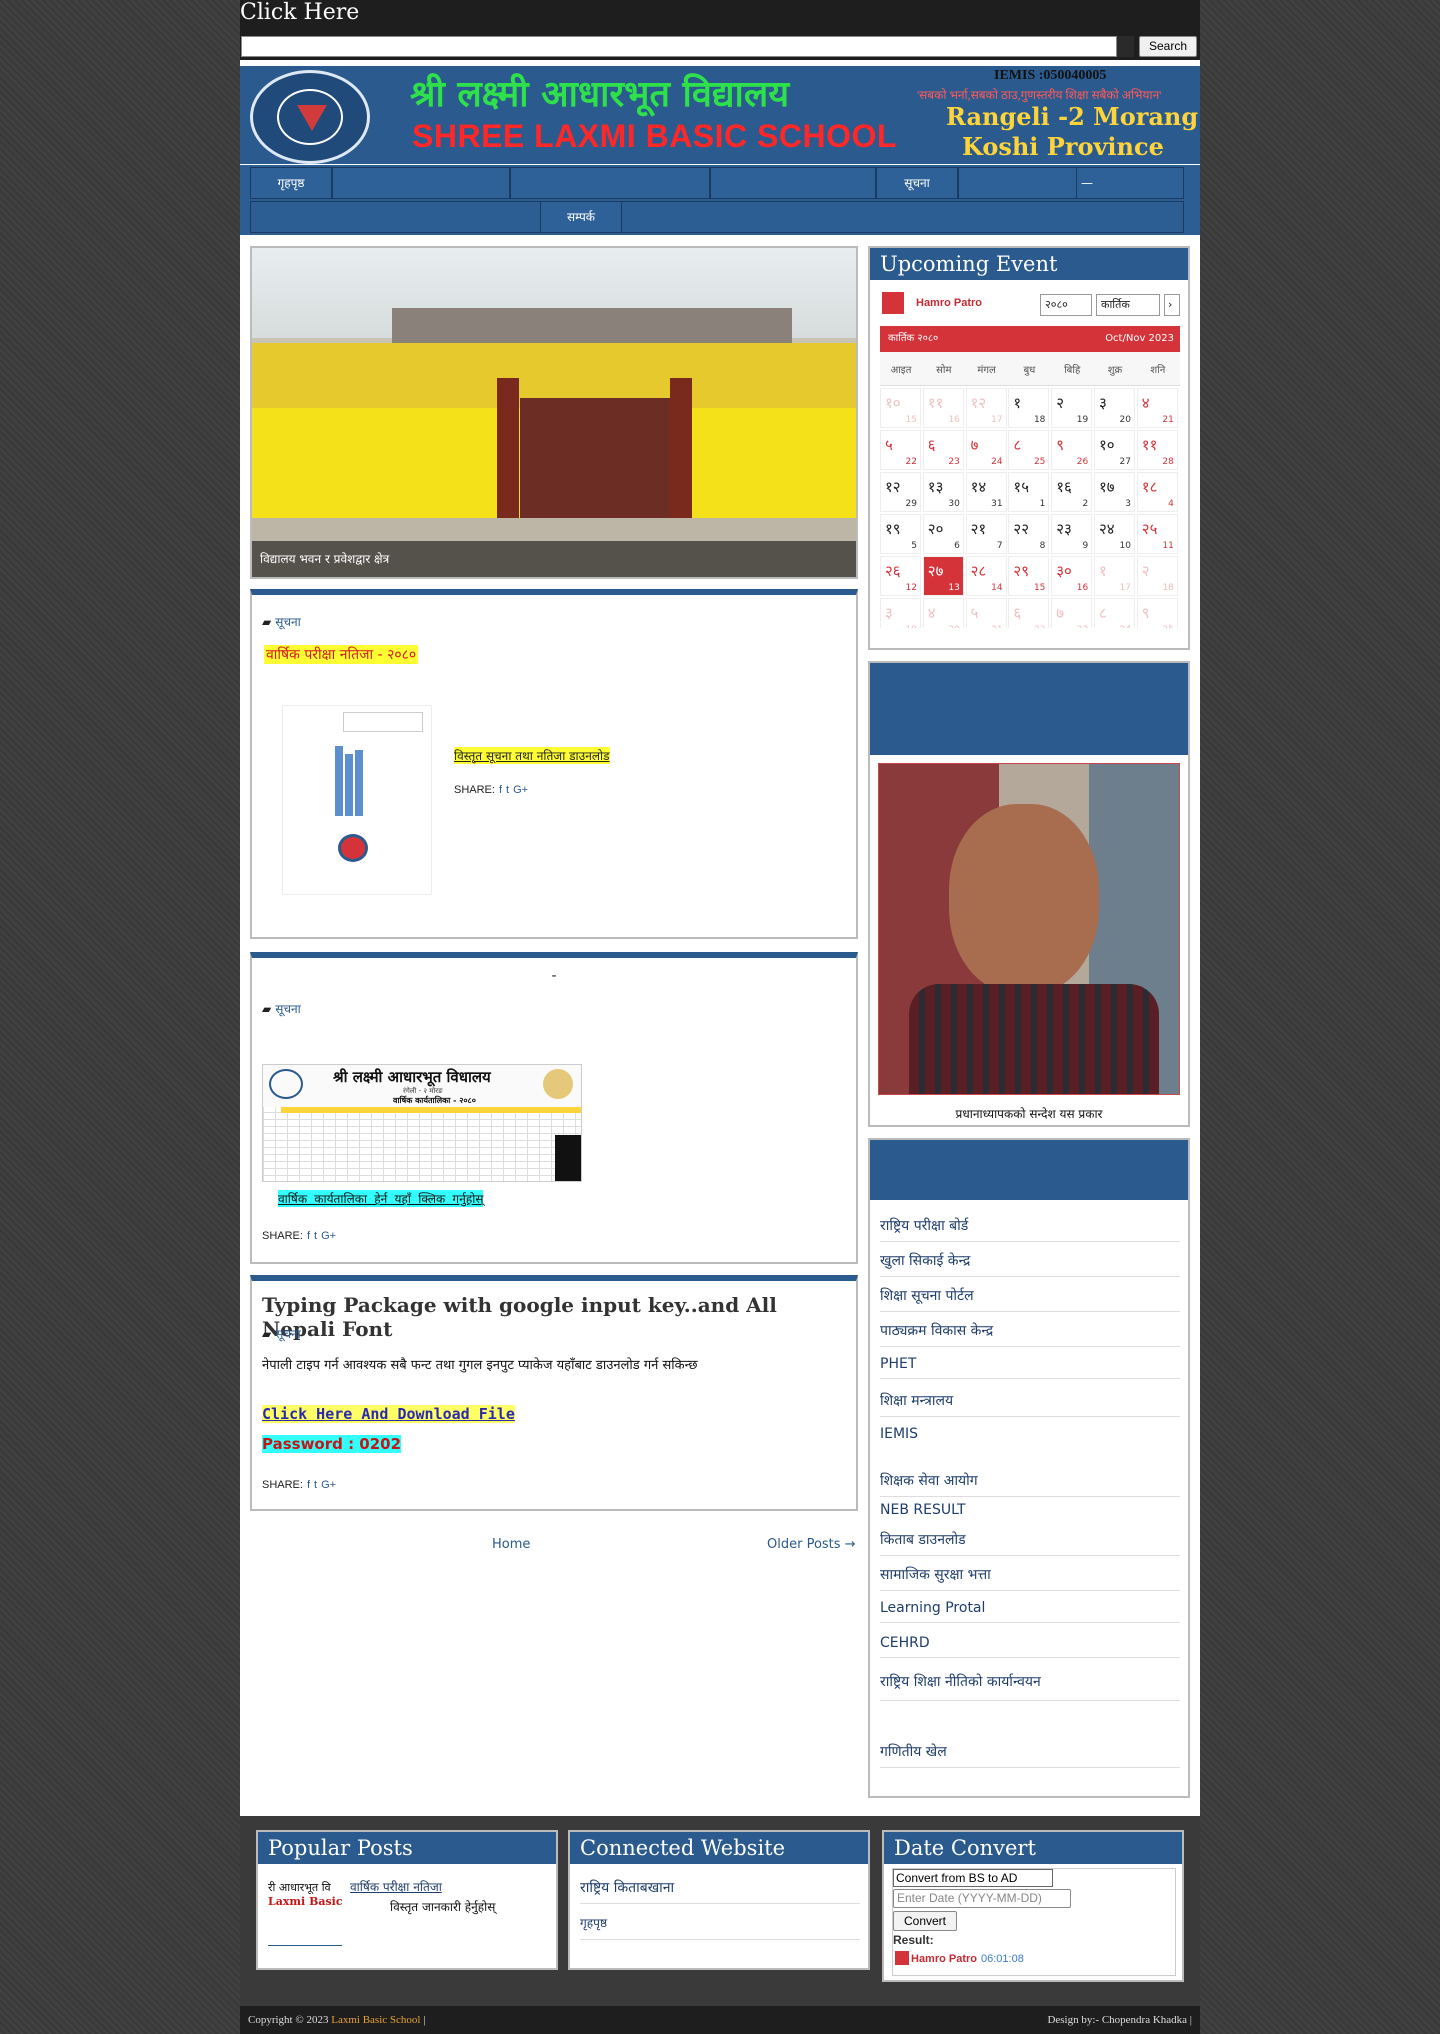 The image size is (1440, 2034). Describe the element at coordinates (1030, 1334) in the screenshot. I see `link-item: पाठ्यक्रम विकास केन्द्र` at that location.